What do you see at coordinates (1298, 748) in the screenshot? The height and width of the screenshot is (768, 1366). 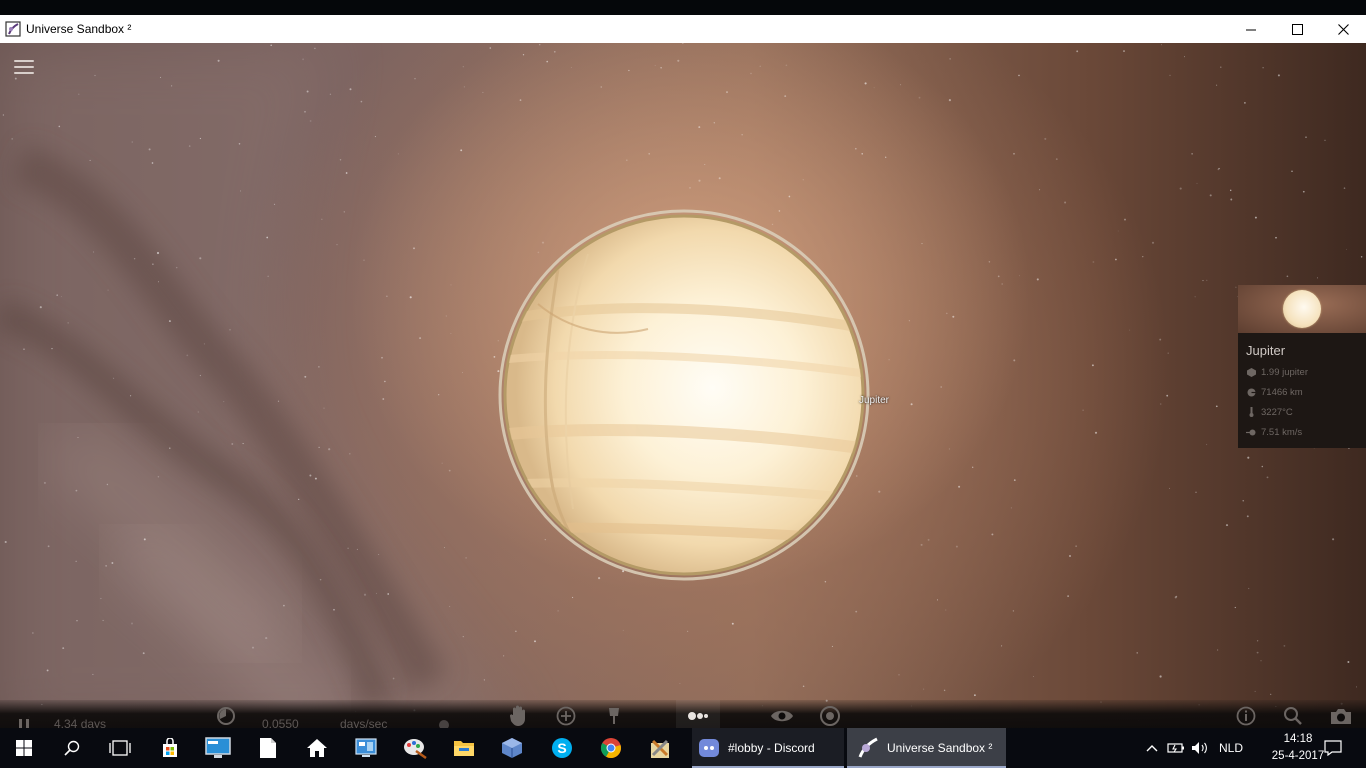 I see `taskbar-clock: 14:18 25-4-2017` at bounding box center [1298, 748].